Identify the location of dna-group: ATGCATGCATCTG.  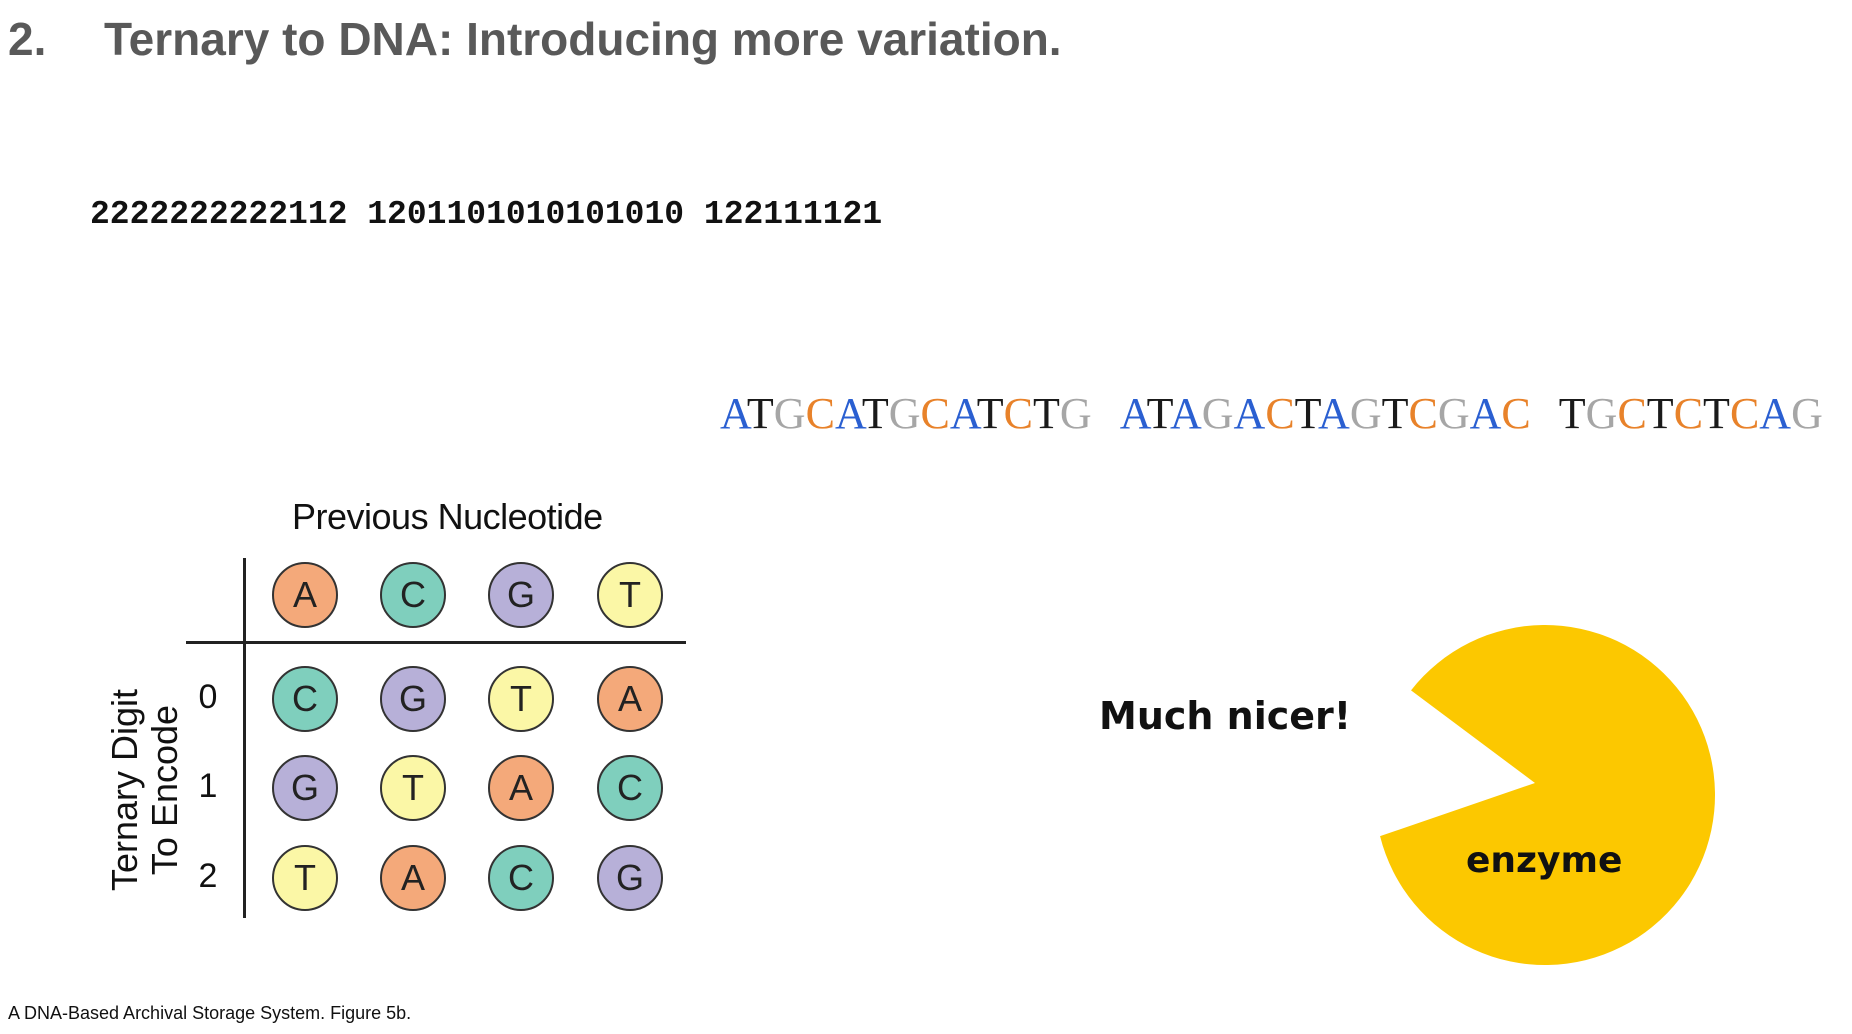
(906, 413).